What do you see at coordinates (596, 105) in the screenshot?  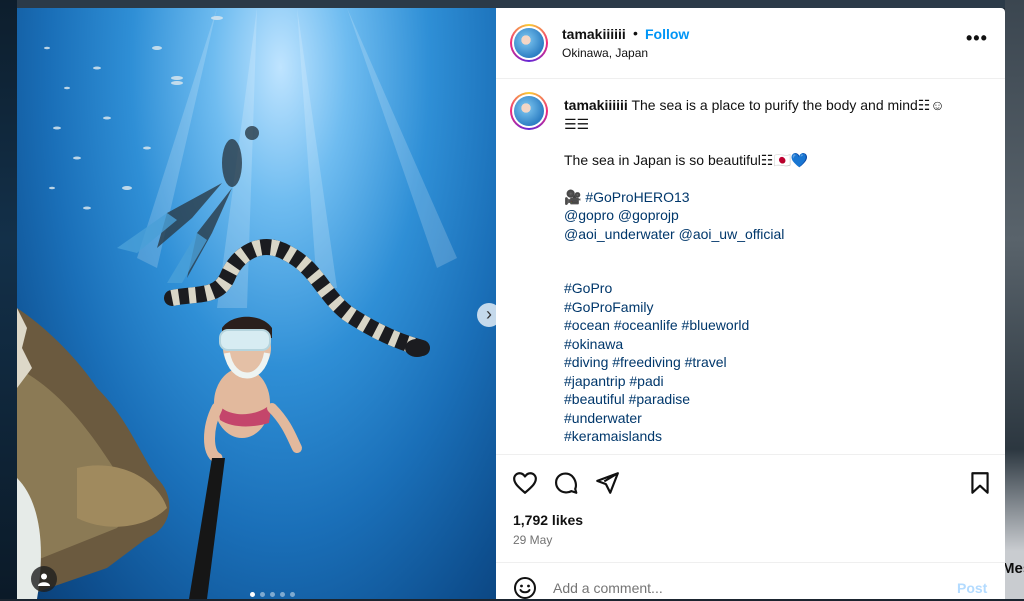 I see `caption-username: tamakiiiiii` at bounding box center [596, 105].